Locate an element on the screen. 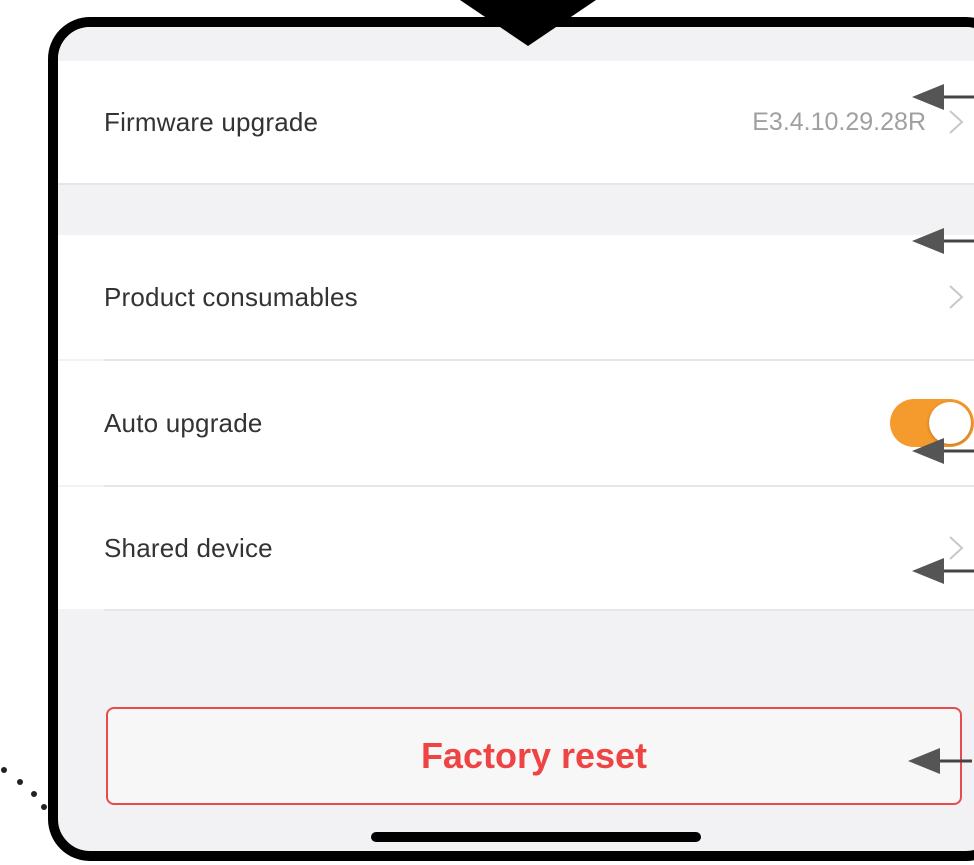 Image resolution: width=974 pixels, height=865 pixels. shared-device-row: Shared device is located at coordinates (516, 548).